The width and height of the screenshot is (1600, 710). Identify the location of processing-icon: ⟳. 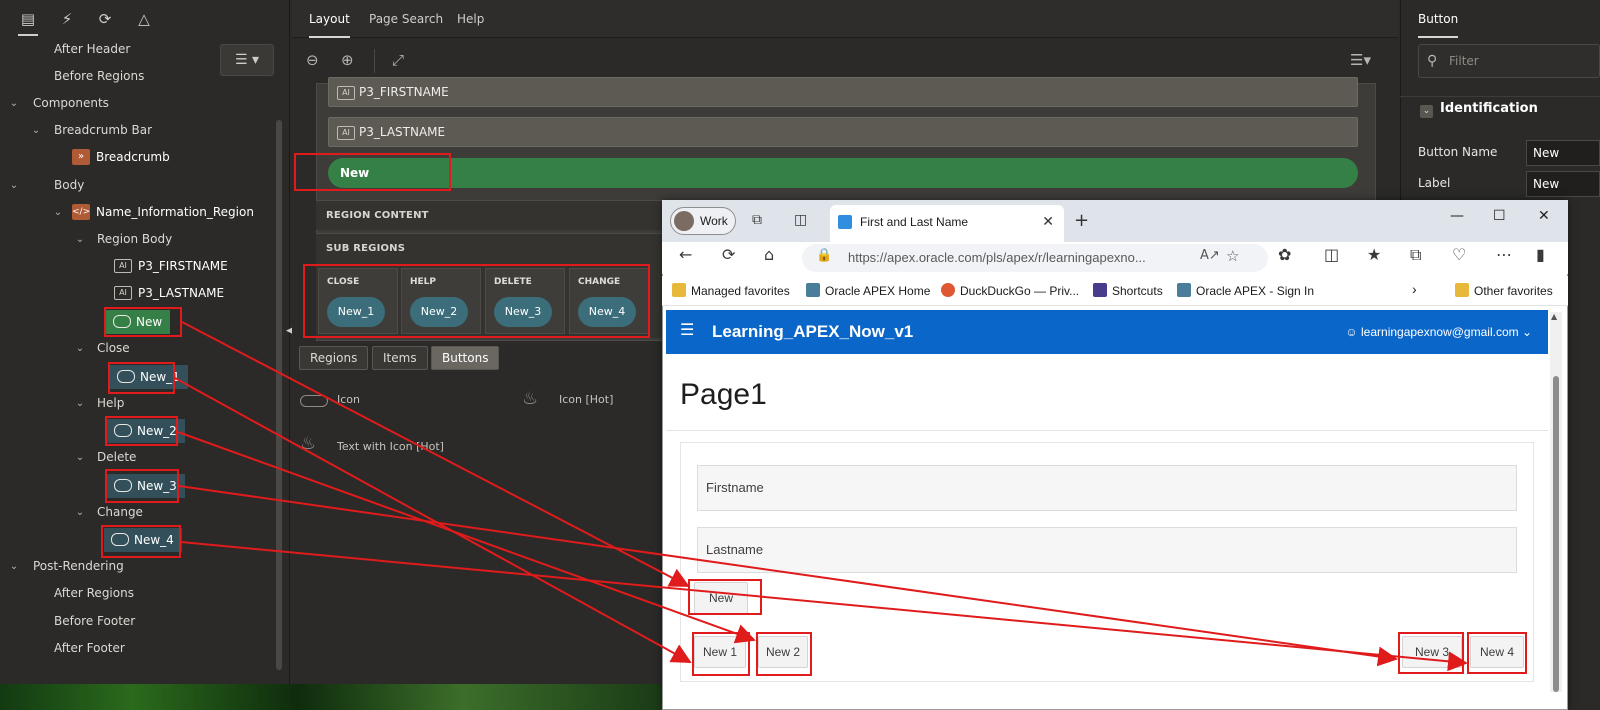
(105, 19).